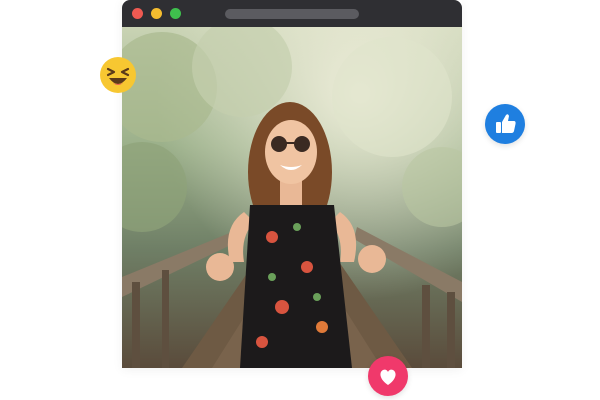 Image resolution: width=600 pixels, height=400 pixels. Describe the element at coordinates (118, 75) in the screenshot. I see `laughing-emoji-icon` at that location.